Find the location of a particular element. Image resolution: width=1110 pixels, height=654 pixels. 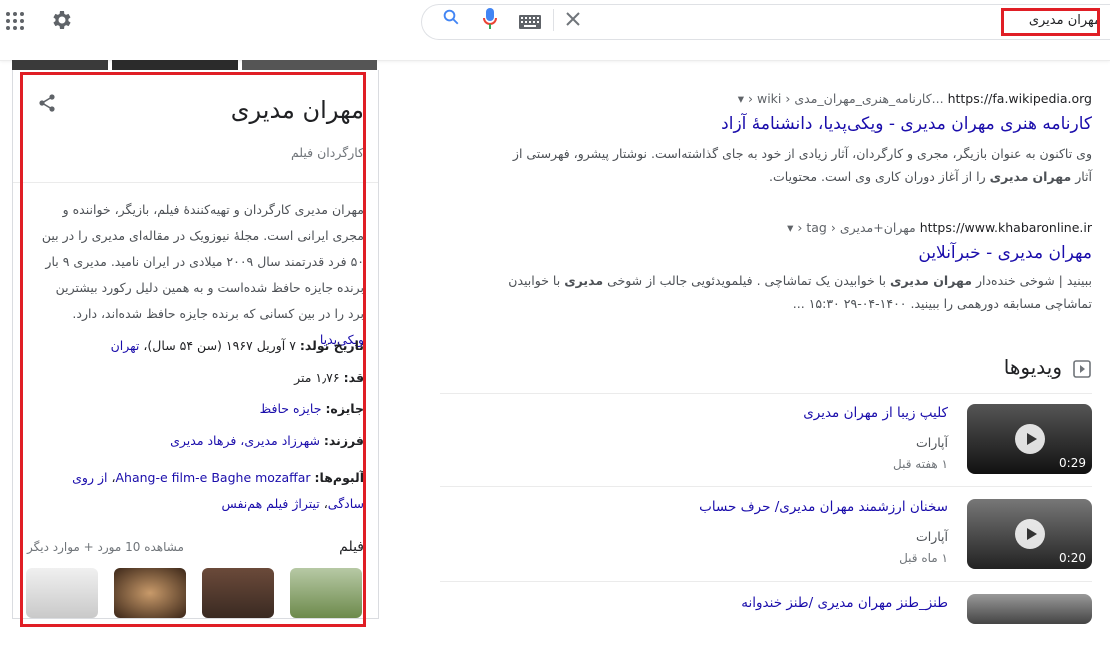

close-icon is located at coordinates (573, 20).